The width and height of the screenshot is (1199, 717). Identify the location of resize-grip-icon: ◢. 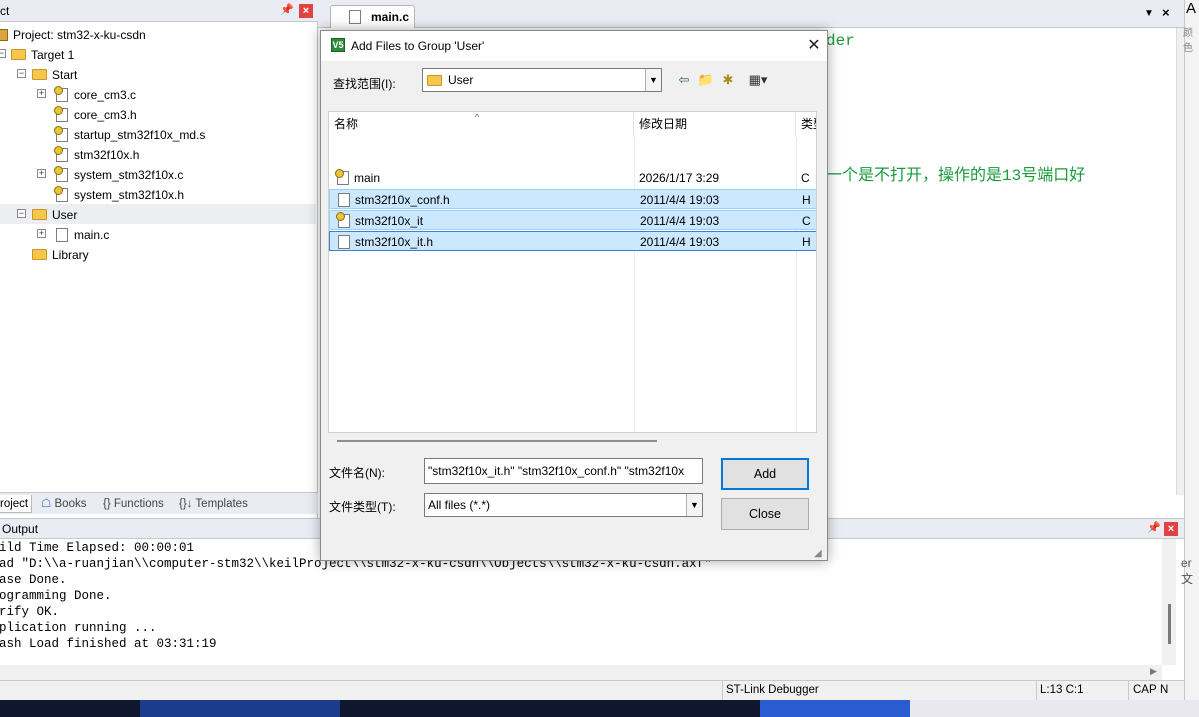
(820, 554).